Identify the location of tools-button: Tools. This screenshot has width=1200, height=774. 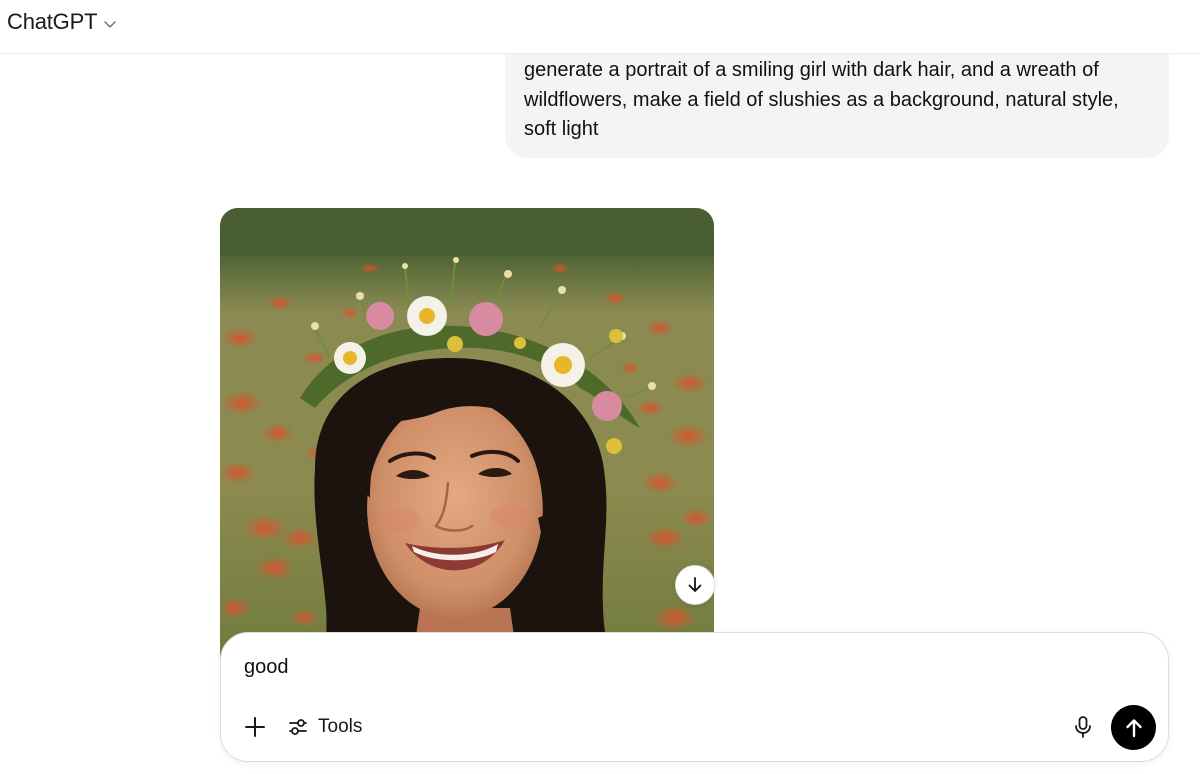
(324, 727).